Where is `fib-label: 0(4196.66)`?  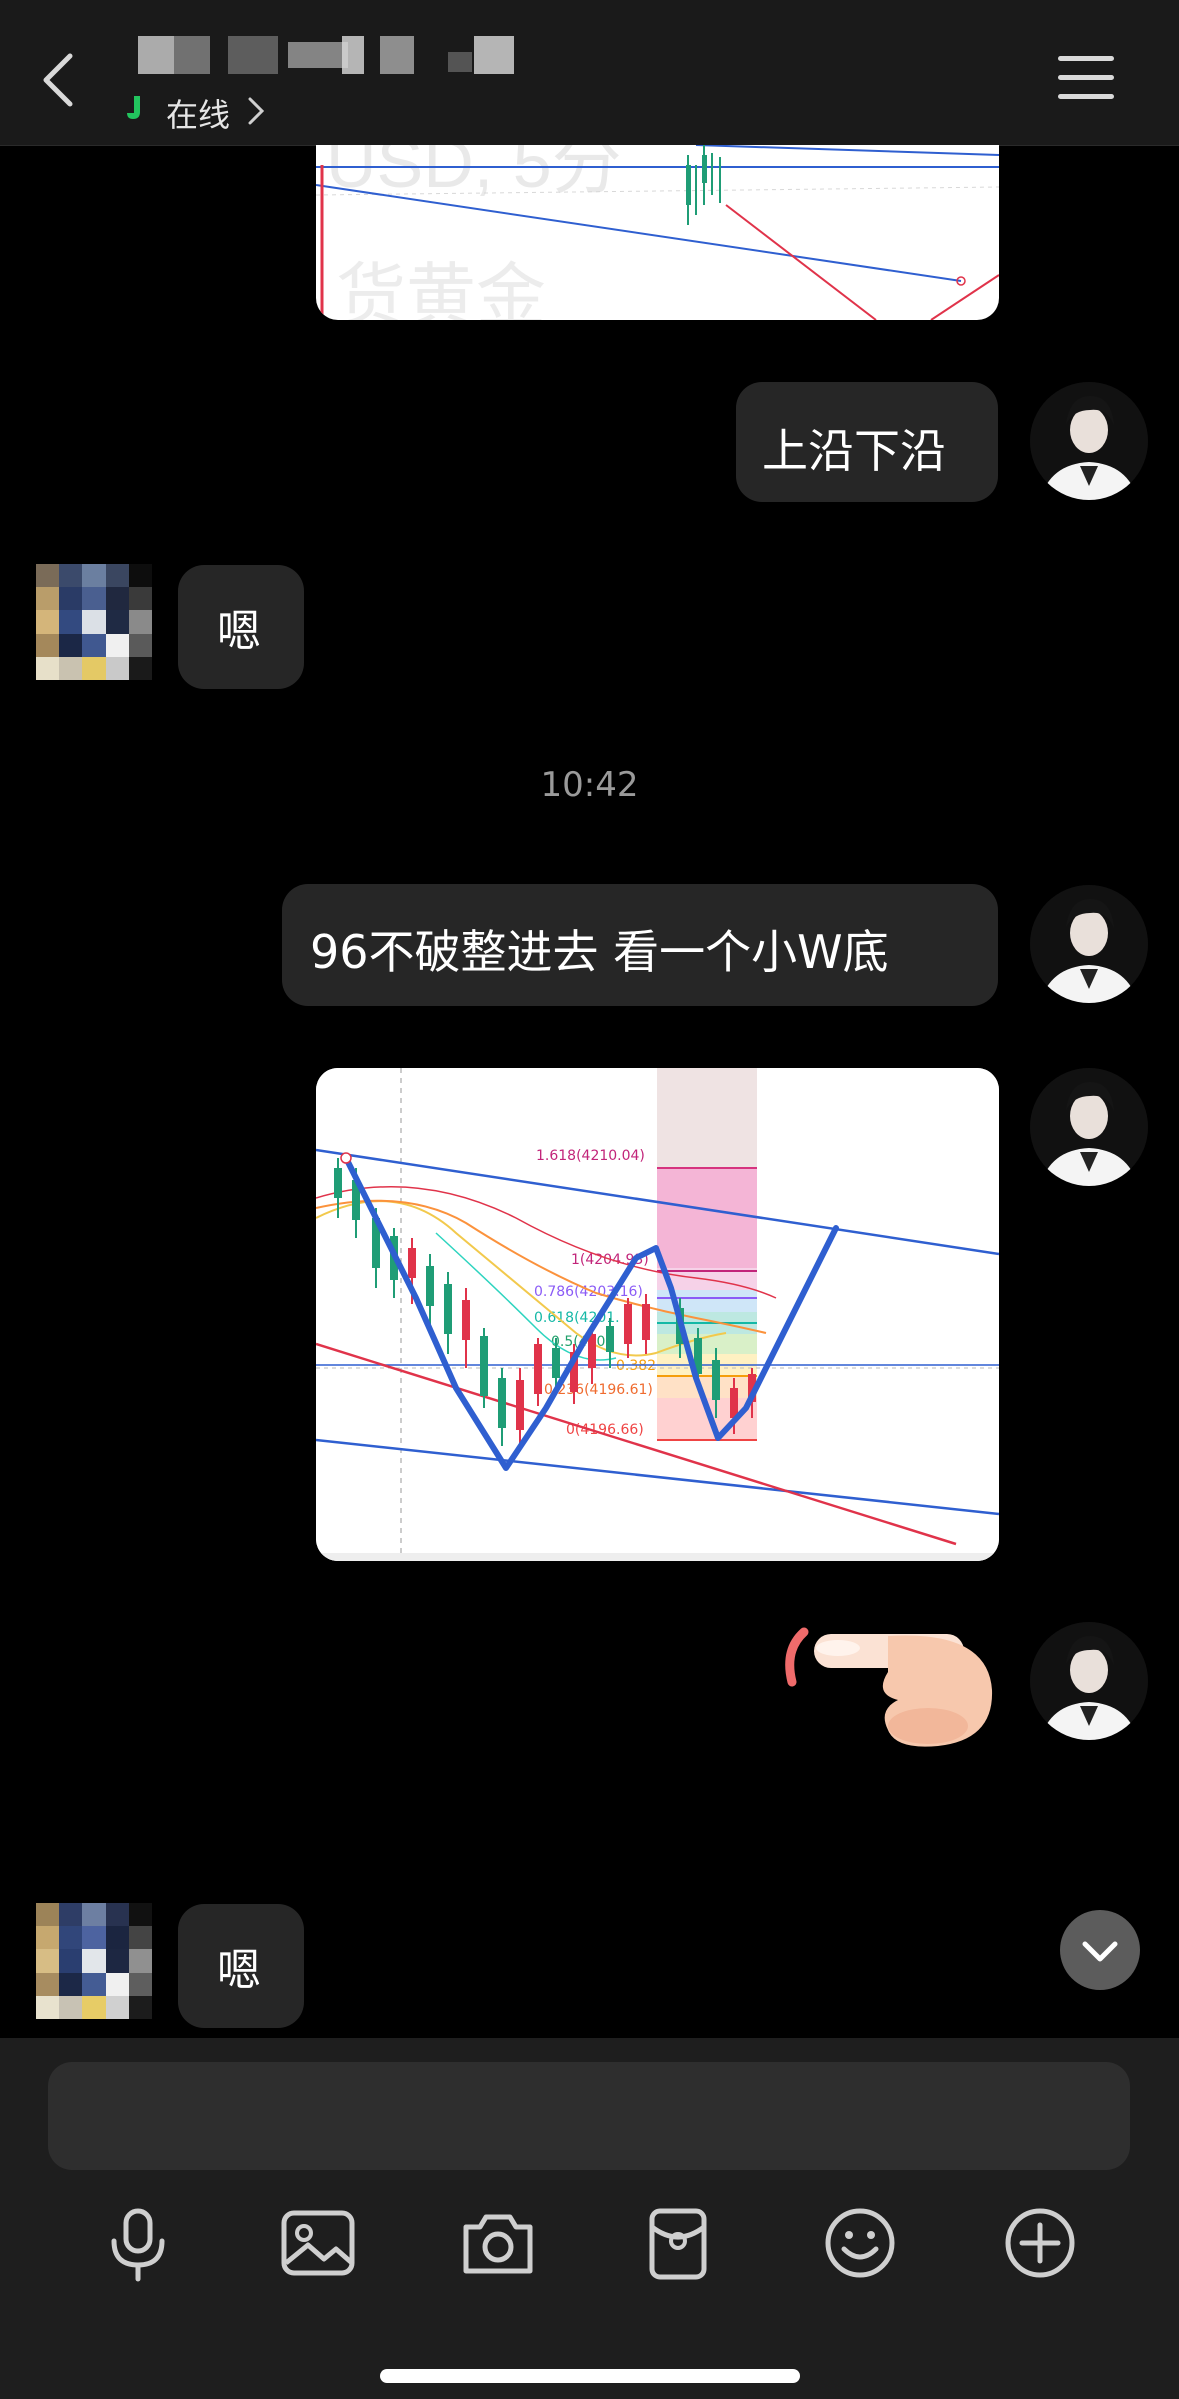
fib-label: 0(4196.66) is located at coordinates (605, 1430).